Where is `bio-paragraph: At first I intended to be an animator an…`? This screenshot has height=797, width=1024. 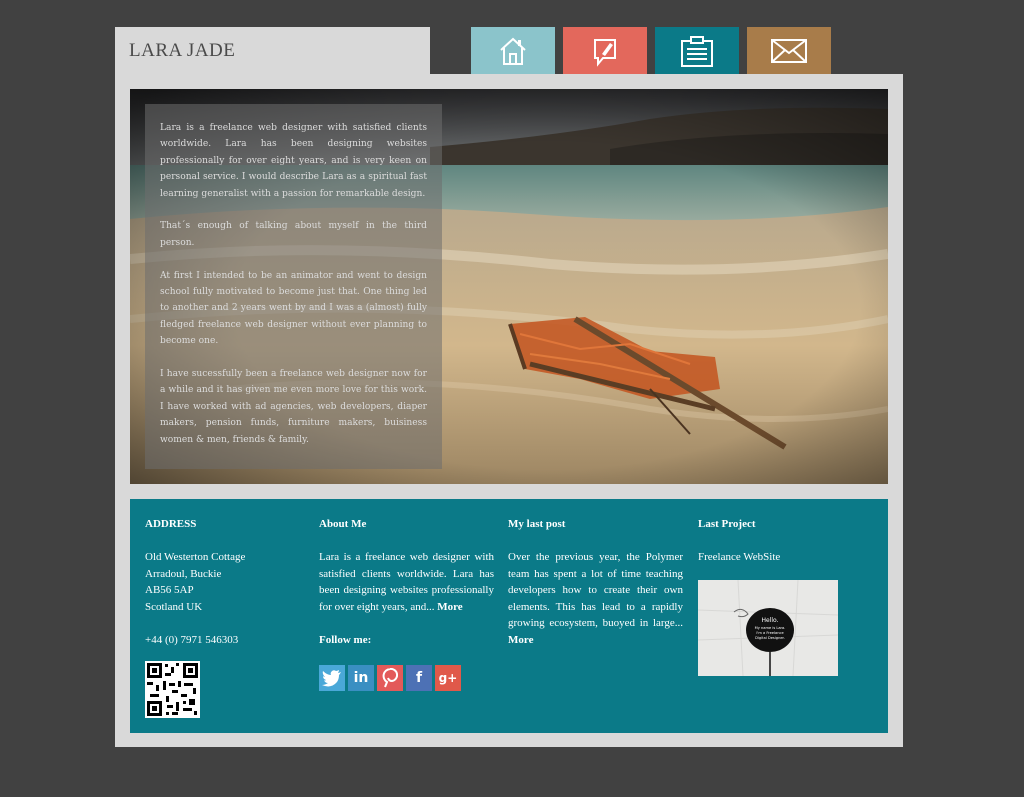
bio-paragraph: At first I intended to be an animator an… is located at coordinates (293, 308).